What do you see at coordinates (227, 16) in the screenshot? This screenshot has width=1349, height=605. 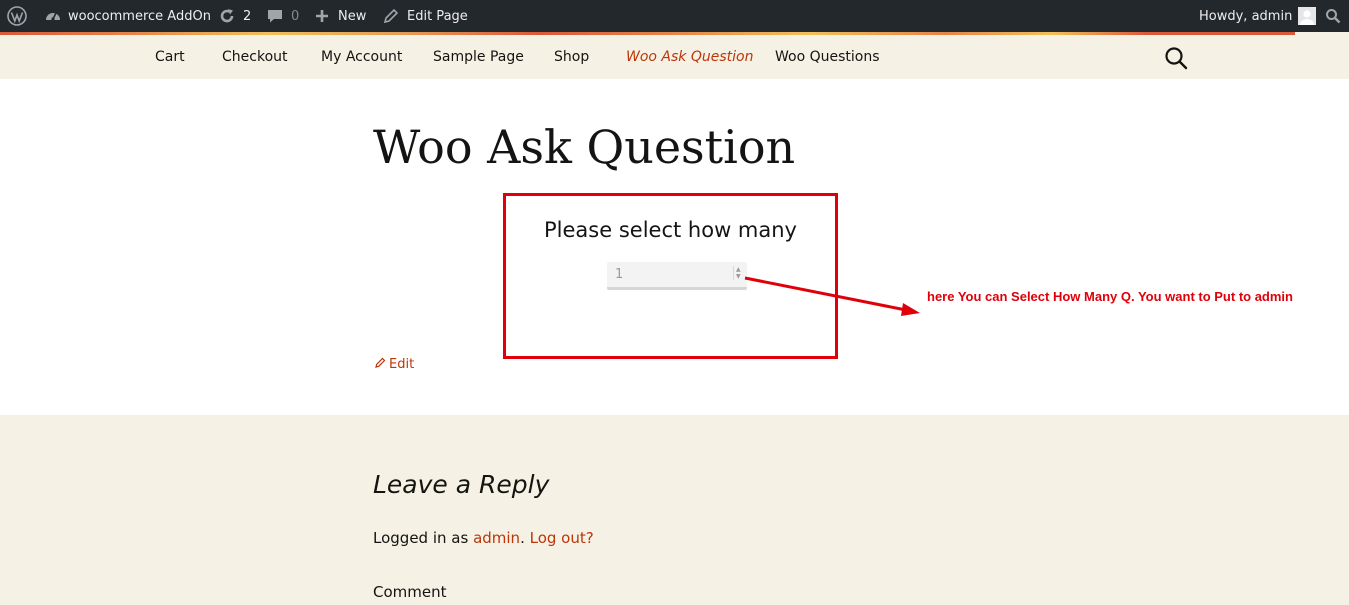 I see `updates-icon` at bounding box center [227, 16].